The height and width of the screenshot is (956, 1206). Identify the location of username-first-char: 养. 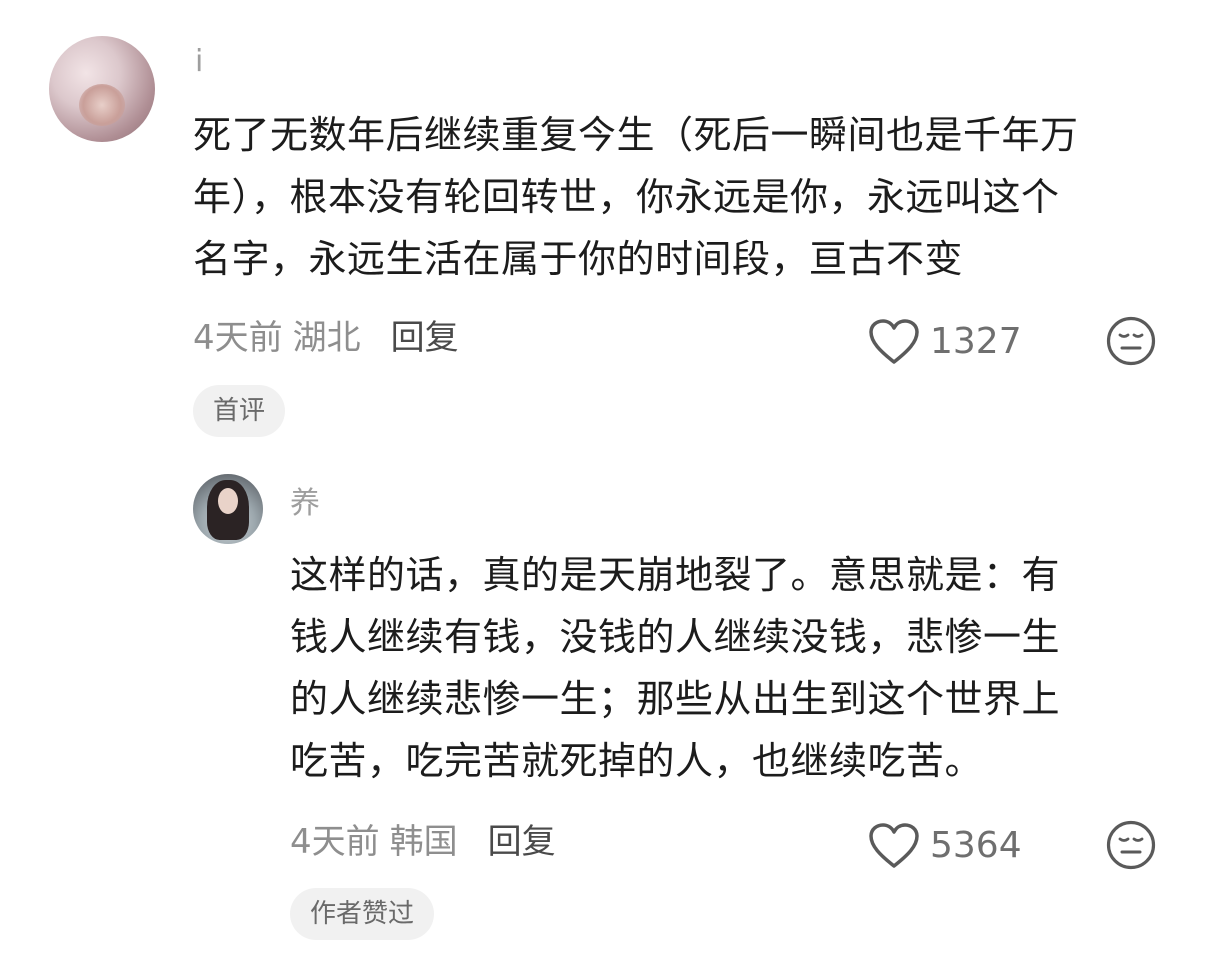
(305, 503).